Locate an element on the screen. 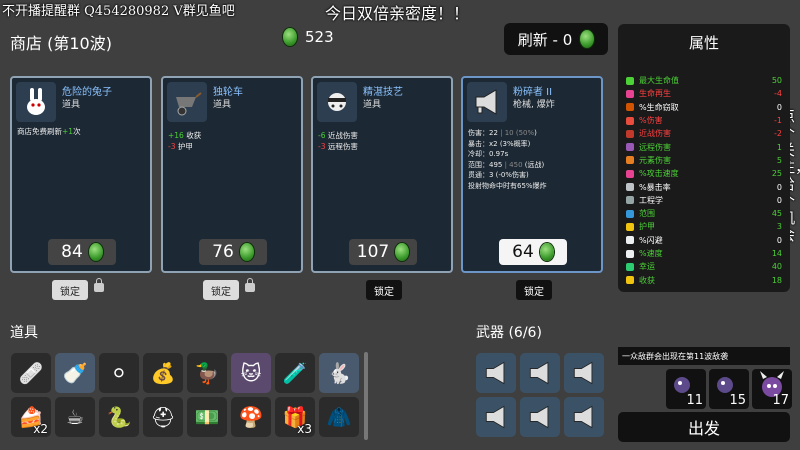  item-slot: 🎁 x3 is located at coordinates (295, 417).